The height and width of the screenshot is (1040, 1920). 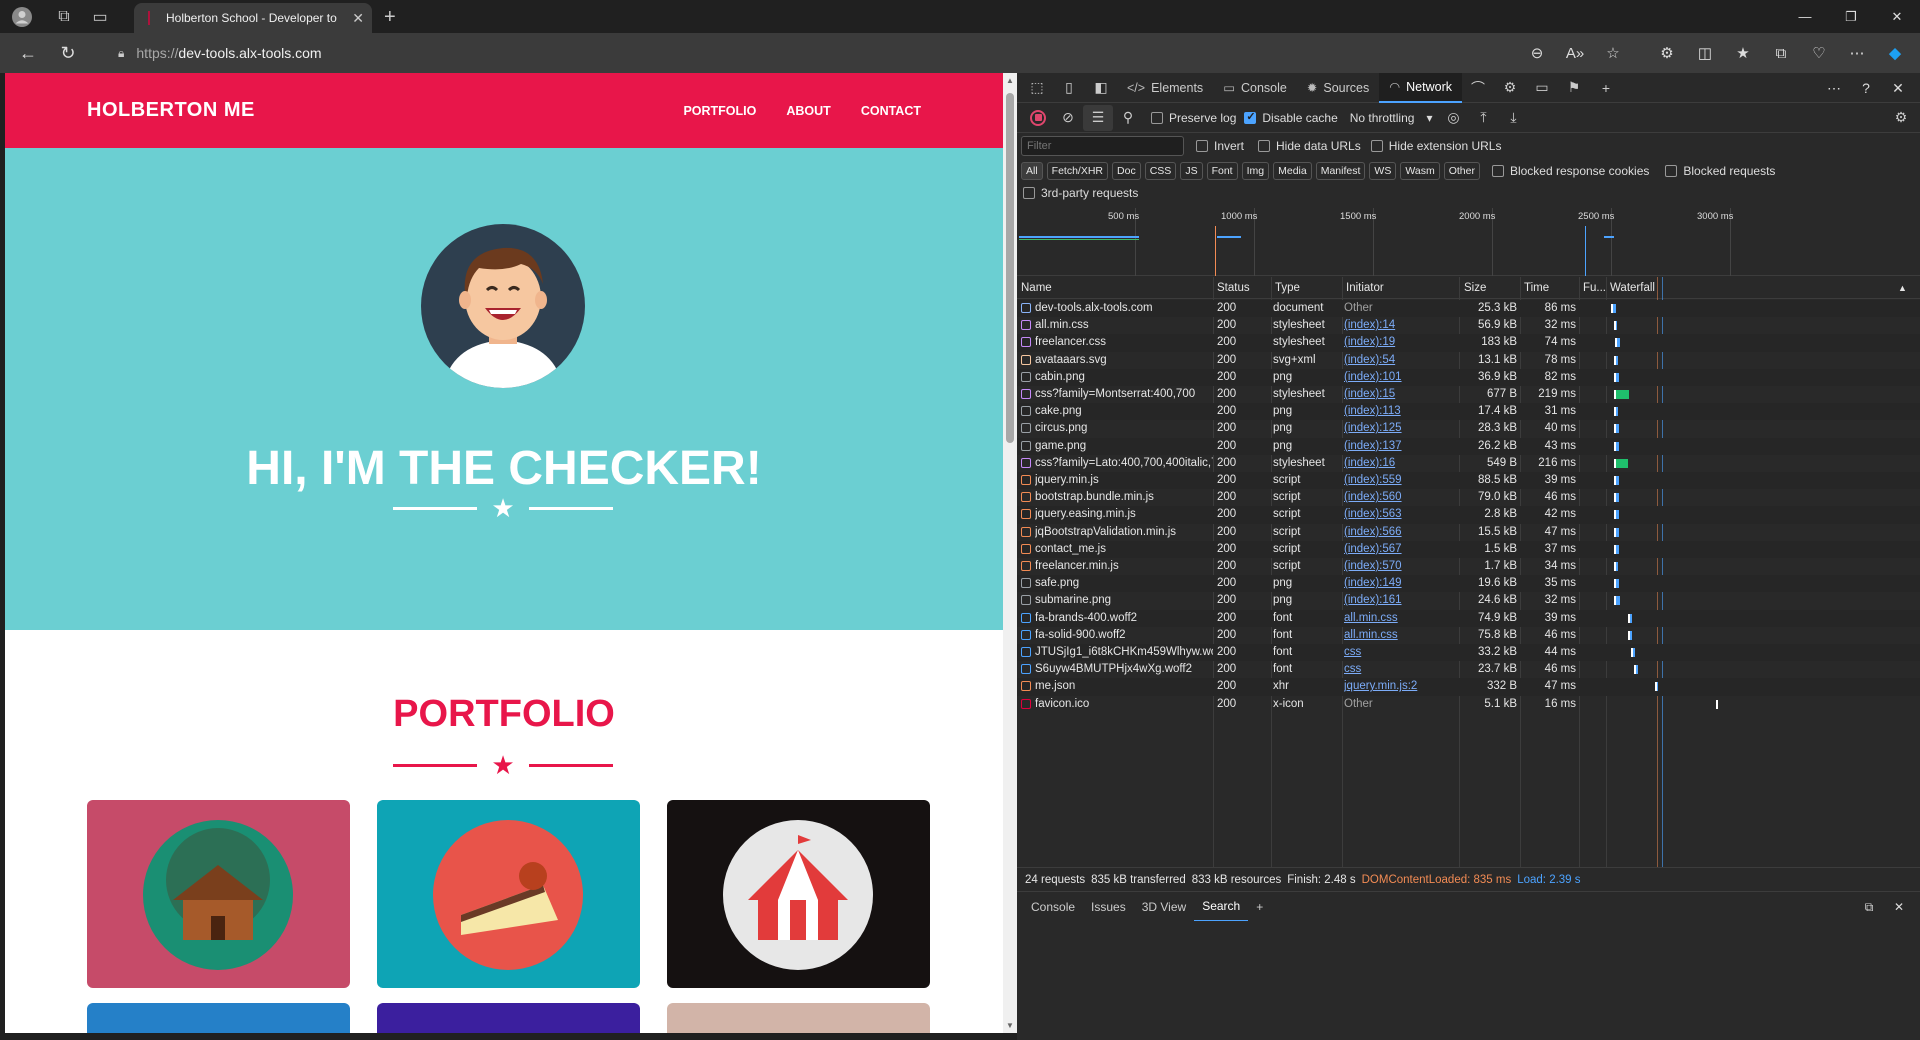 What do you see at coordinates (390, 17) in the screenshot?
I see `new-tab-icon: +` at bounding box center [390, 17].